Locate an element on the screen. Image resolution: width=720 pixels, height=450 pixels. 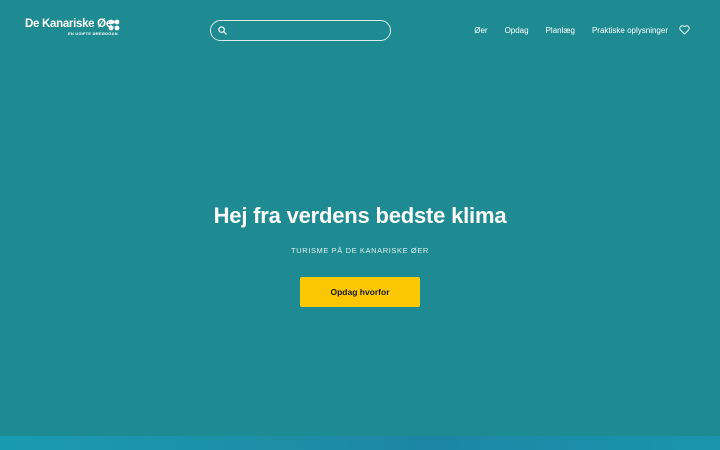
nav-item-practical-info: Praktiske oplysninger is located at coordinates (630, 31).